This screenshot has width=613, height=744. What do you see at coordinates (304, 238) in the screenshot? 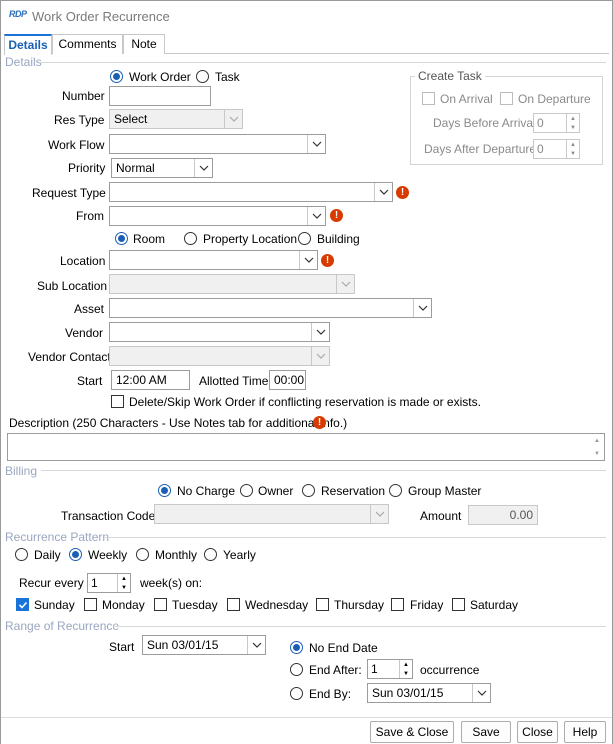
I see `building-radio` at bounding box center [304, 238].